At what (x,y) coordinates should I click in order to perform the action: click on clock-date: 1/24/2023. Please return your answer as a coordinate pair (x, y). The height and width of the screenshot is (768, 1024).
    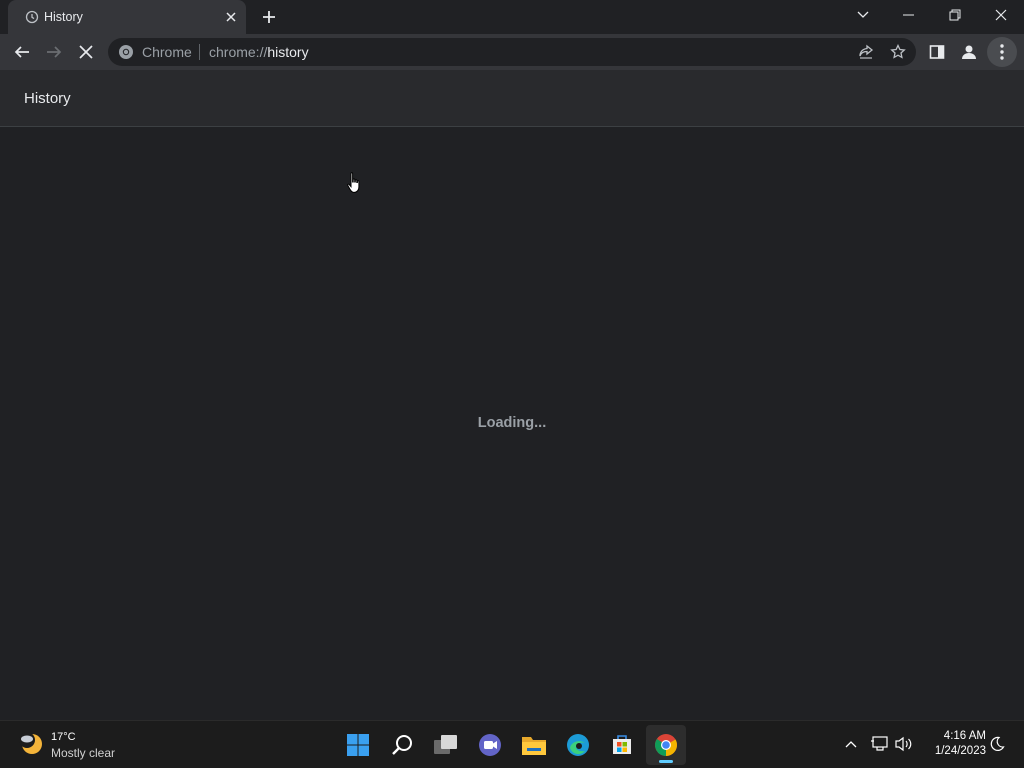
    Looking at the image, I should click on (960, 751).